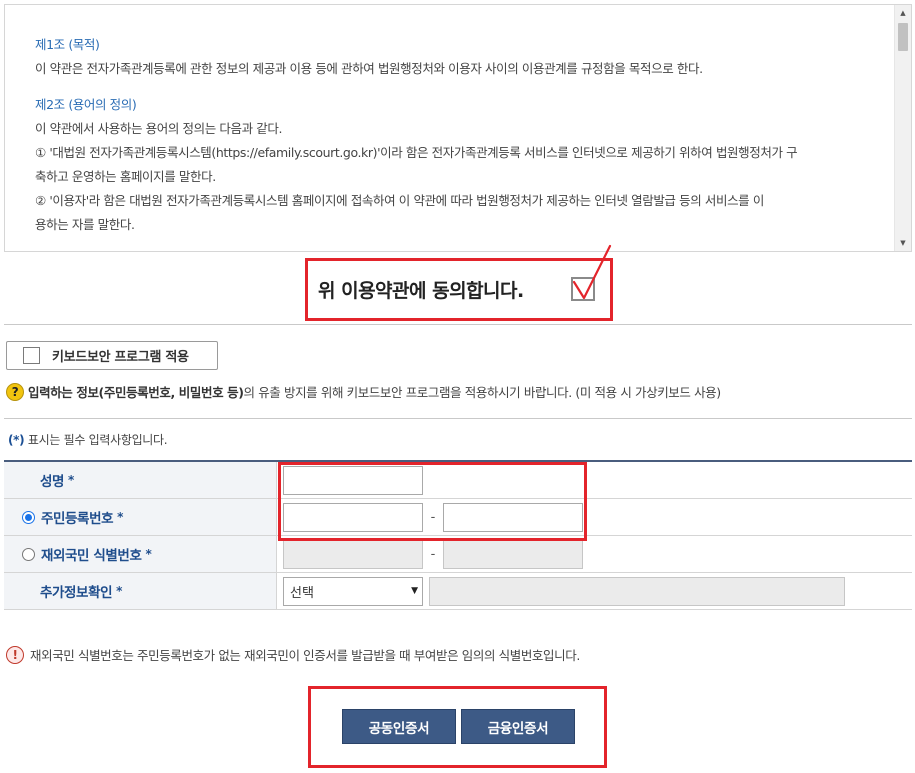 The width and height of the screenshot is (915, 773). Describe the element at coordinates (903, 243) in the screenshot. I see `scroll-down-arrow-icon: ▼` at that location.